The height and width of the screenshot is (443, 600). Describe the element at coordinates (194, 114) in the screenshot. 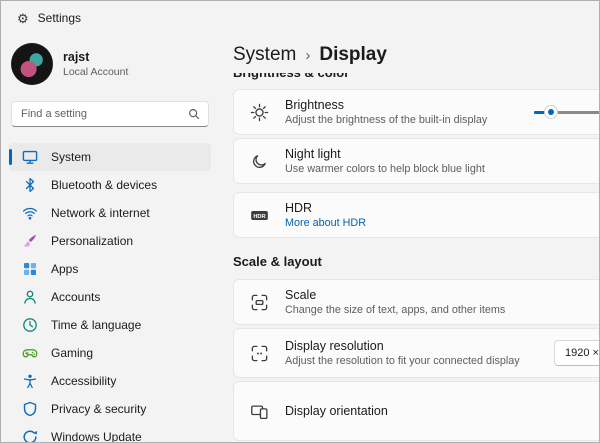

I see `search-icon` at that location.